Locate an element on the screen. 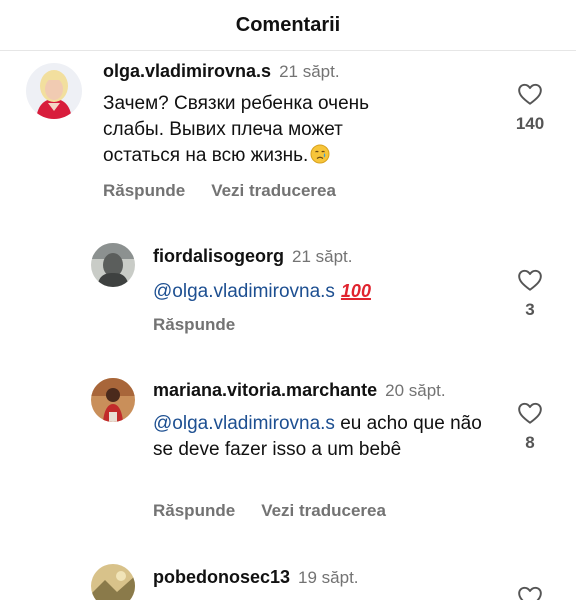 The width and height of the screenshot is (576, 600). like-count: 8 is located at coordinates (530, 442).